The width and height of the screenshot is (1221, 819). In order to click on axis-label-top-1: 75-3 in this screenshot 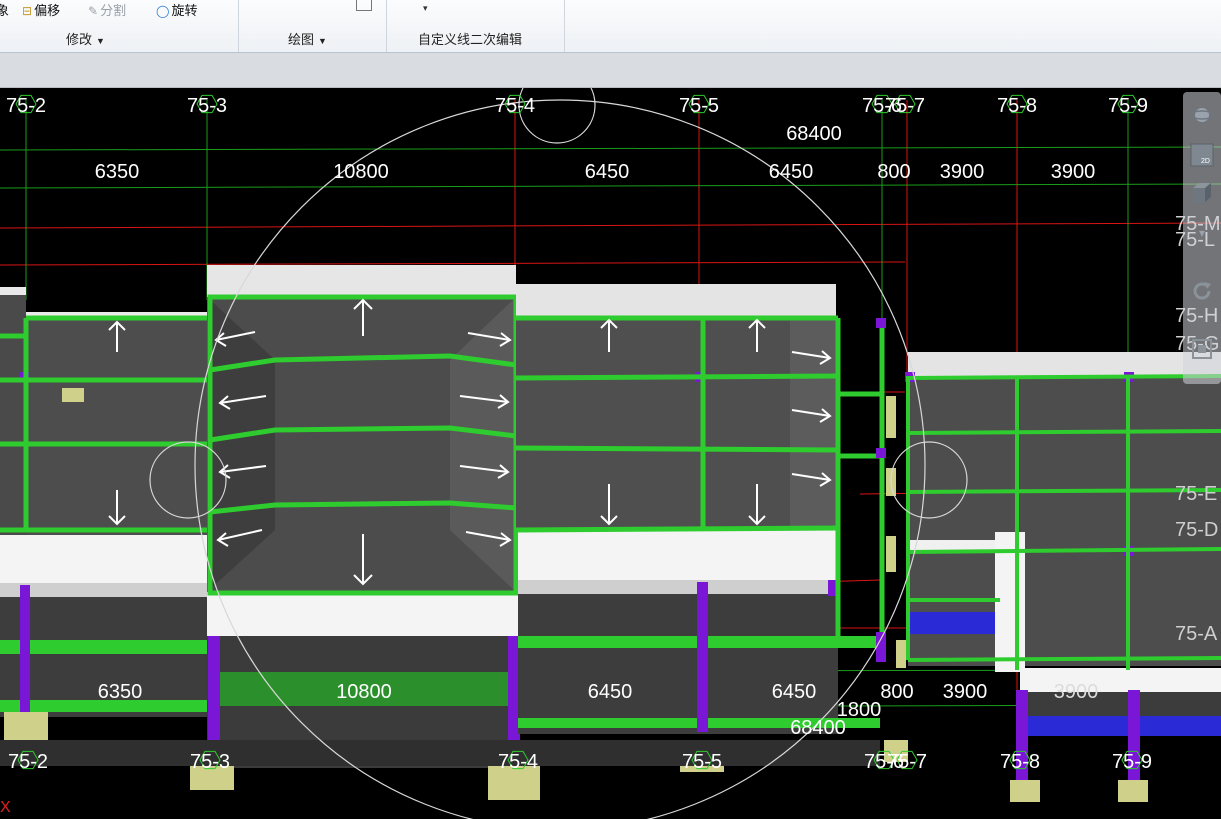, I will do `click(207, 106)`.